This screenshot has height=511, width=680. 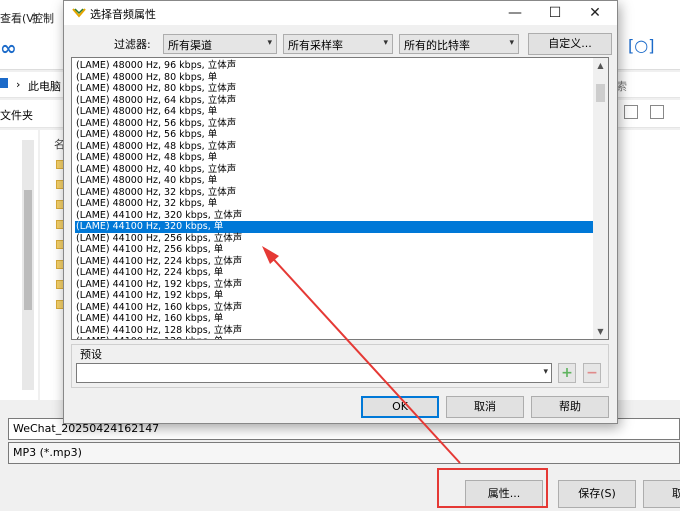 I want to click on list-item: (LAME) 48000 Hz, 80 kbps, 单, so click(x=335, y=78).